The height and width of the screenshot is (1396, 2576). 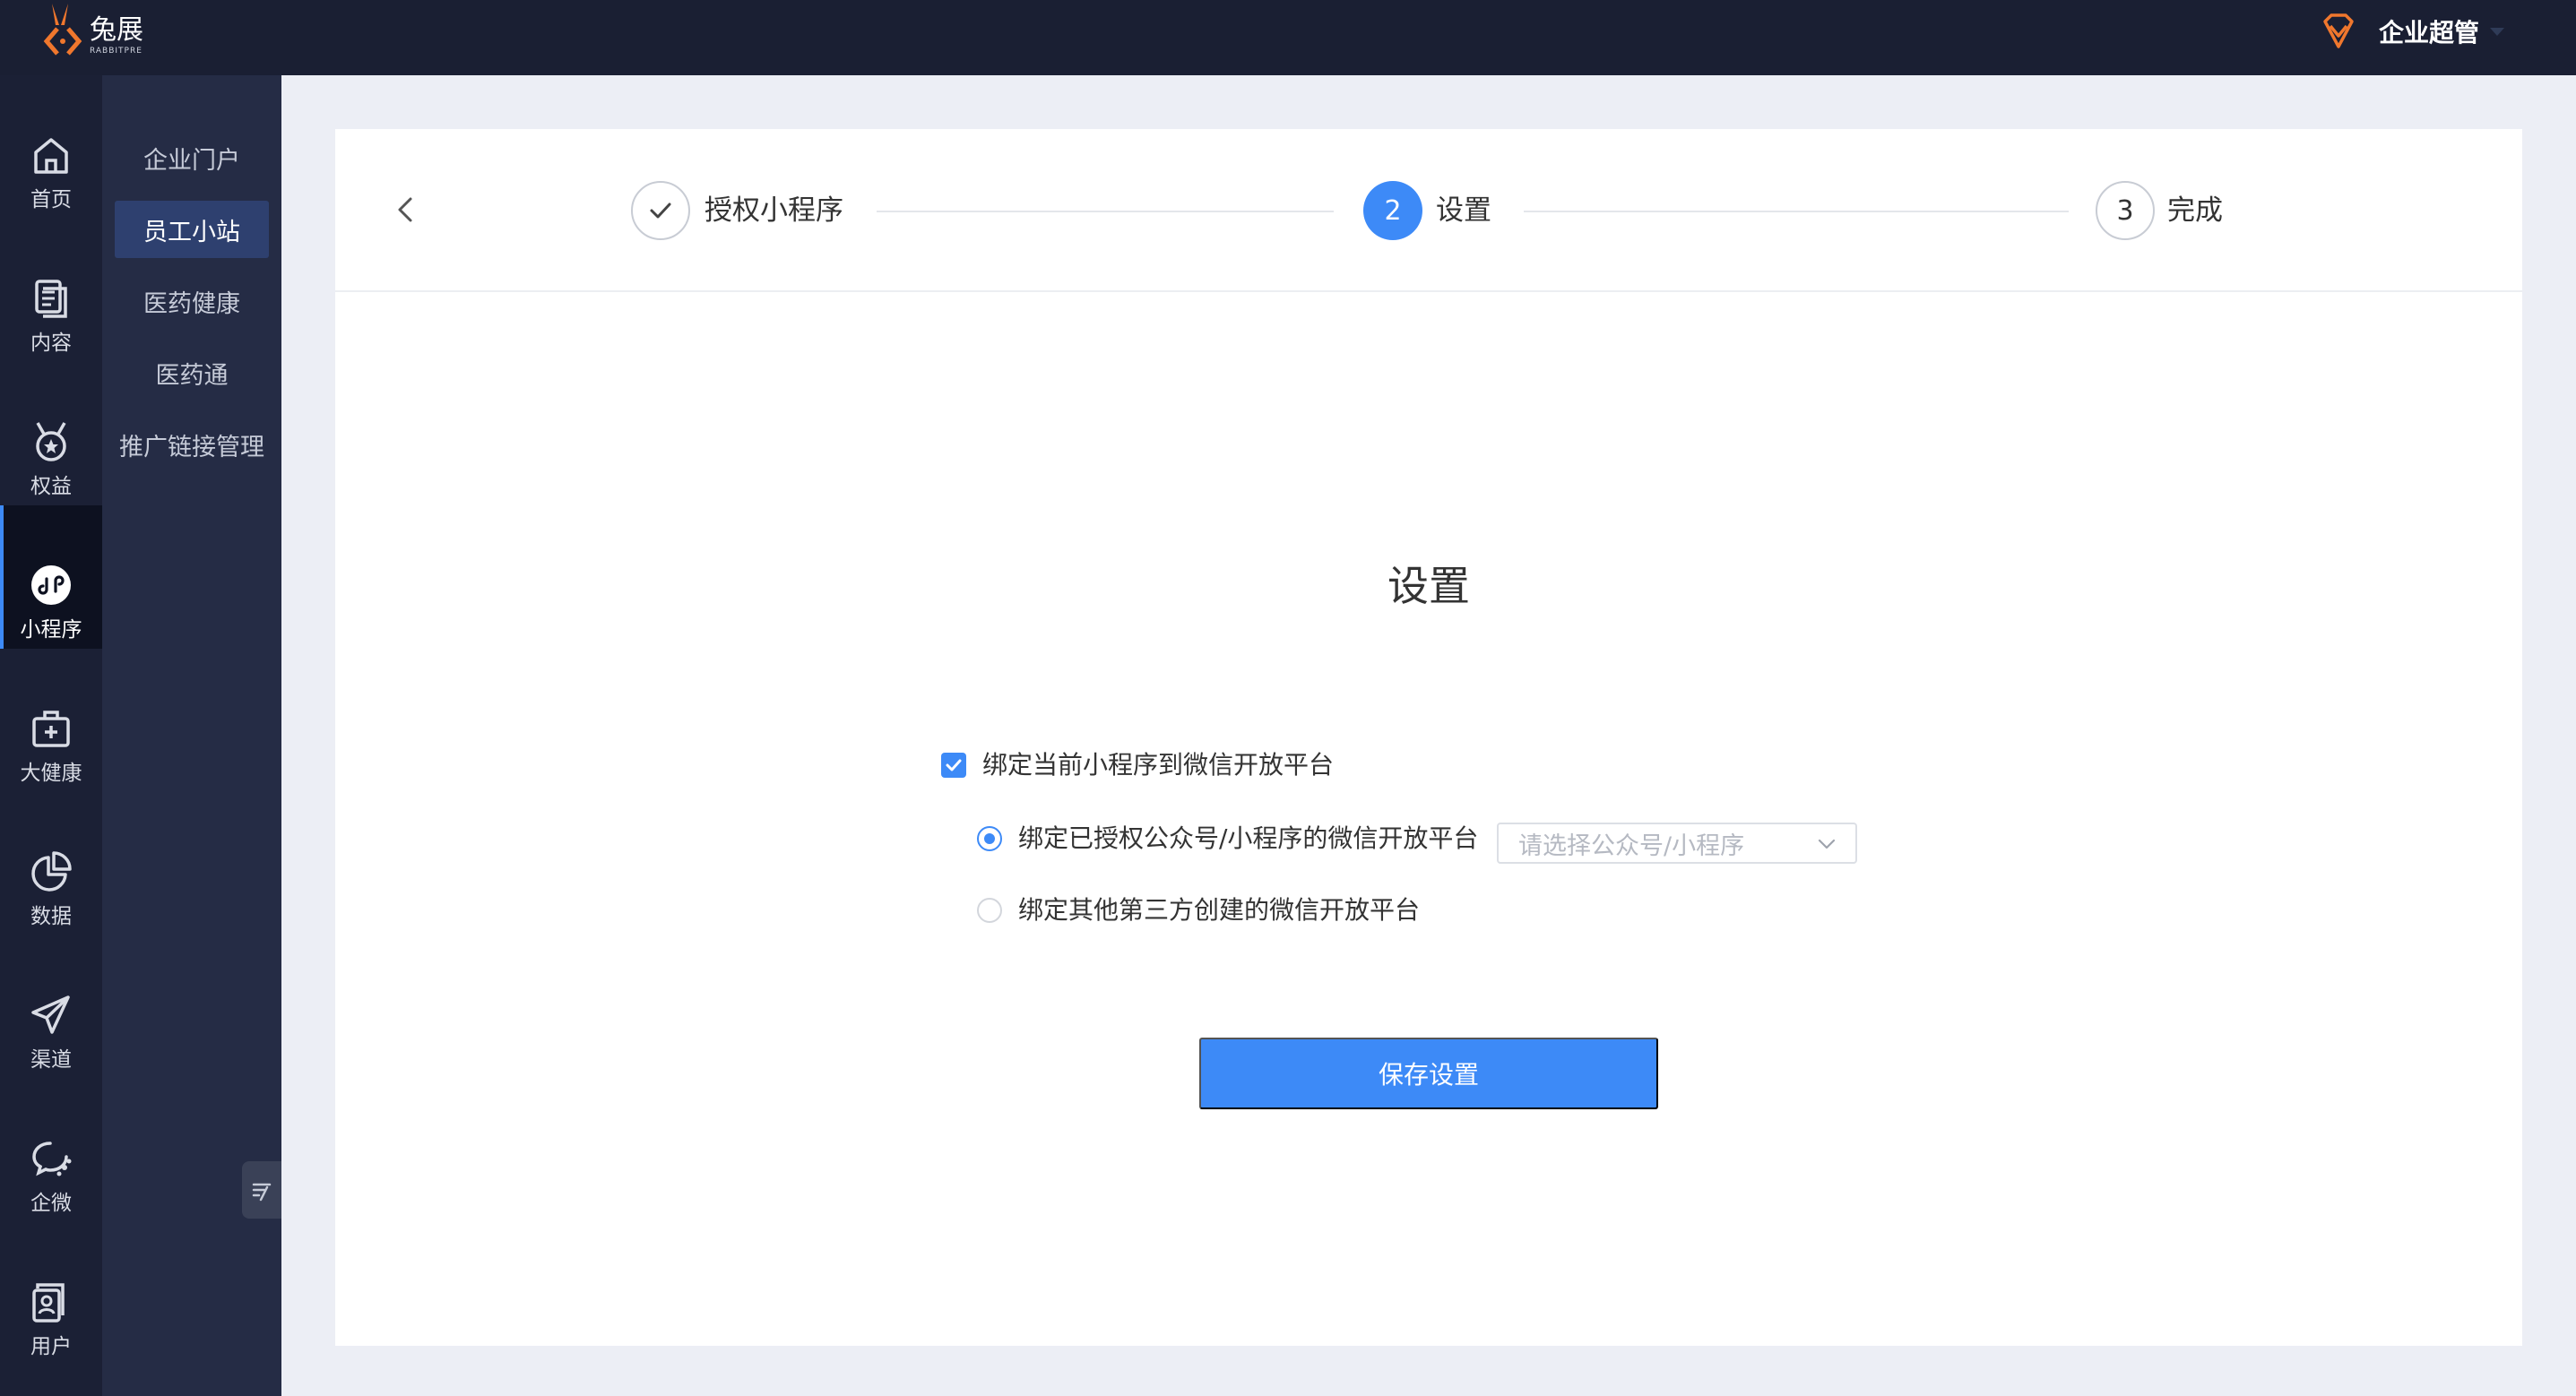 I want to click on mini-program-icon, so click(x=51, y=585).